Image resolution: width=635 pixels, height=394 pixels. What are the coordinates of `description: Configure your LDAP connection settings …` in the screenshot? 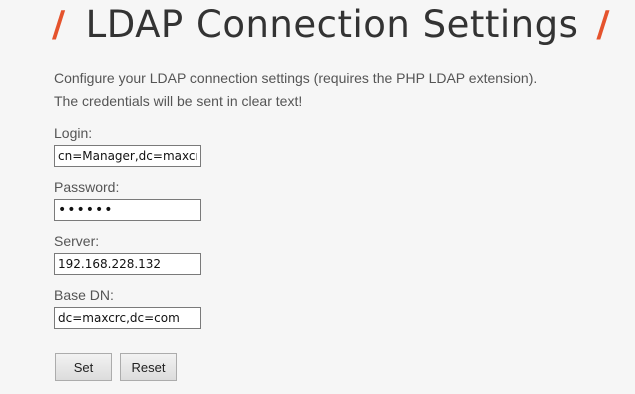 It's located at (339, 90).